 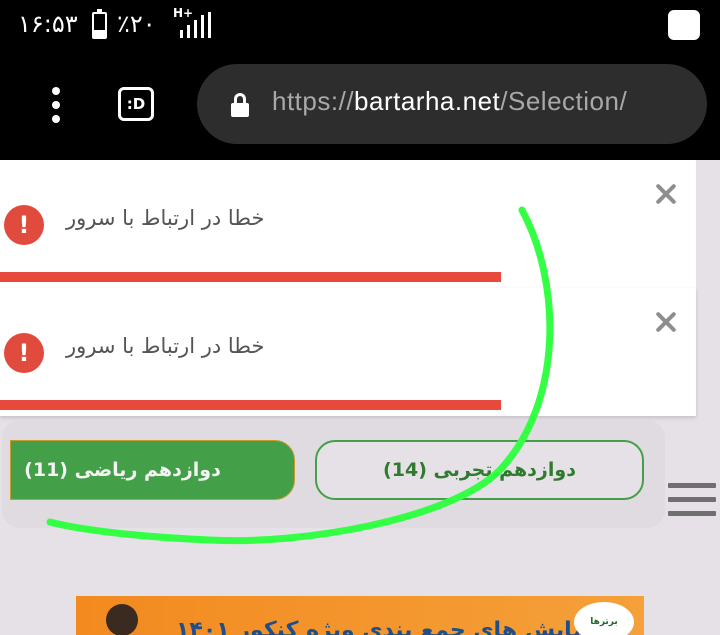 What do you see at coordinates (692, 500) in the screenshot?
I see `hamburger-icon` at bounding box center [692, 500].